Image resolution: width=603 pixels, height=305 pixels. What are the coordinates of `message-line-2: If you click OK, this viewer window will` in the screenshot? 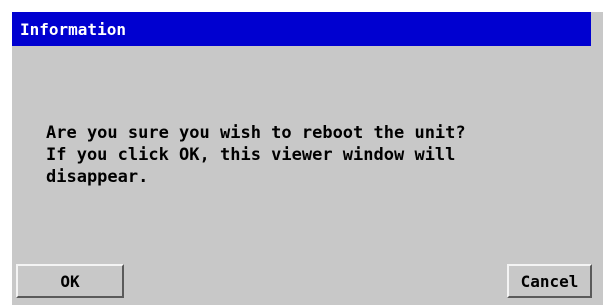 It's located at (251, 155).